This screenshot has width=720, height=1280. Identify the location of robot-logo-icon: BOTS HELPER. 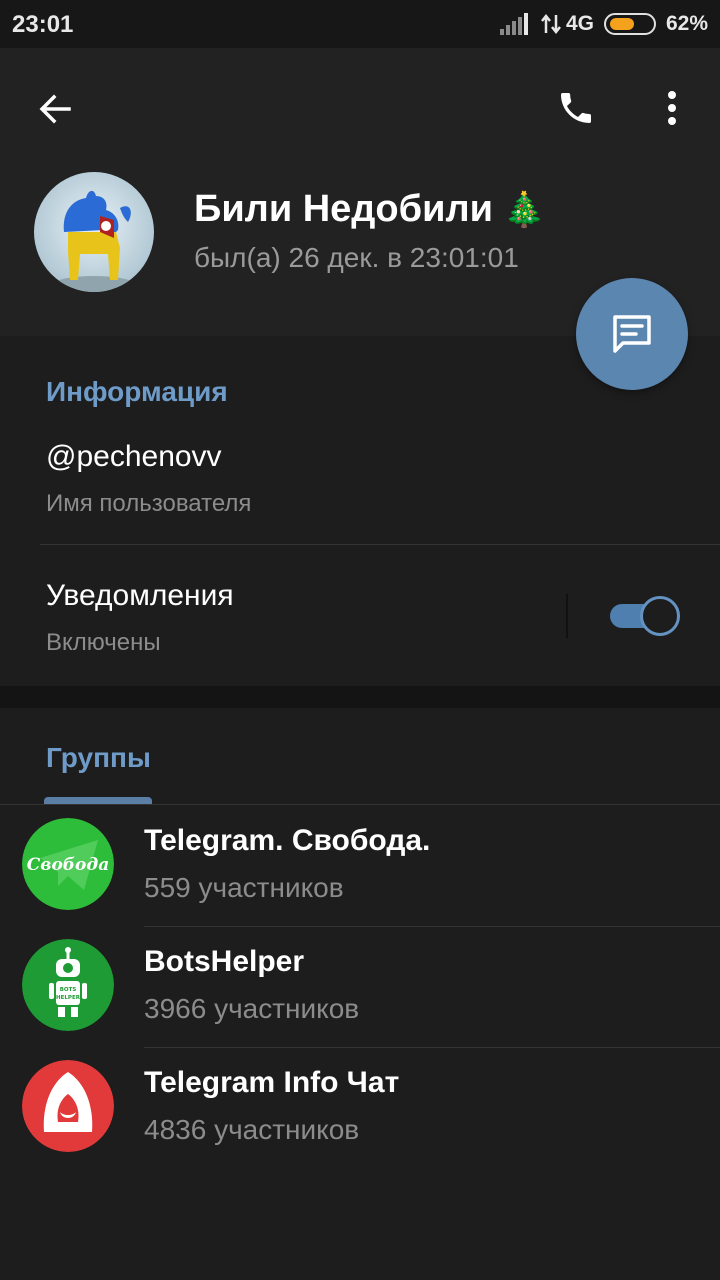
(68, 985).